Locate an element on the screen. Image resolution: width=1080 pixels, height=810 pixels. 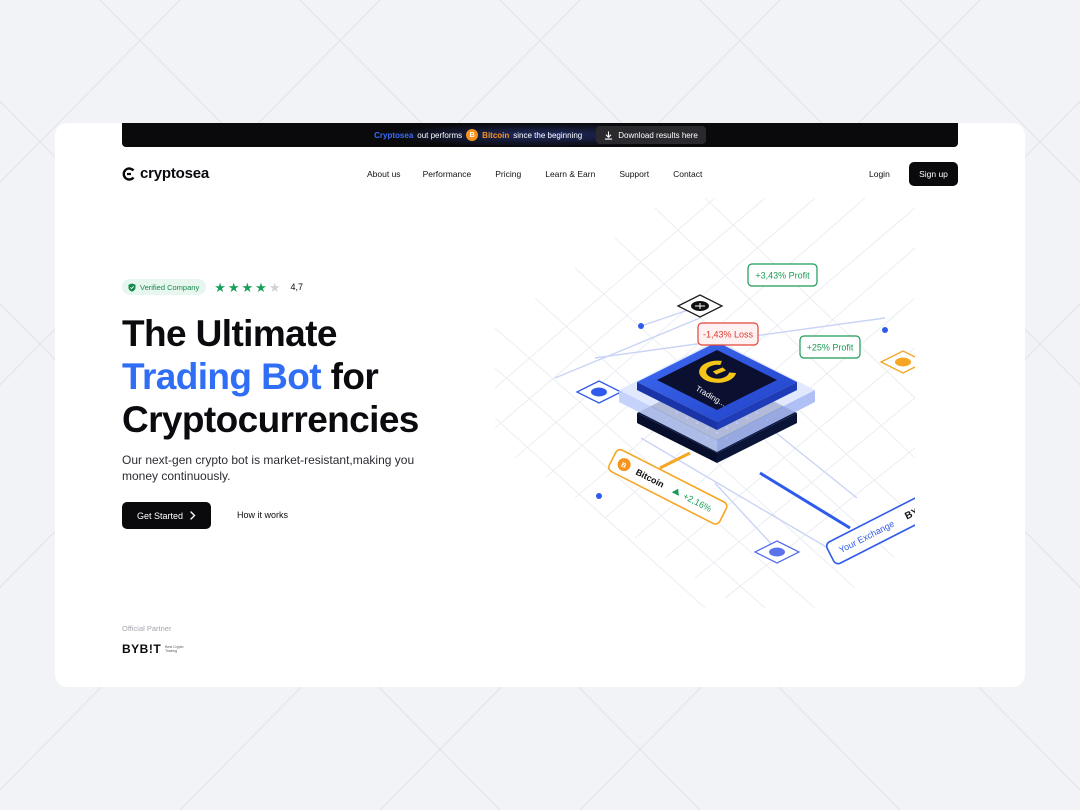
partner-logo: BYB!T Best Crypto Trading is located at coordinates (154, 649).